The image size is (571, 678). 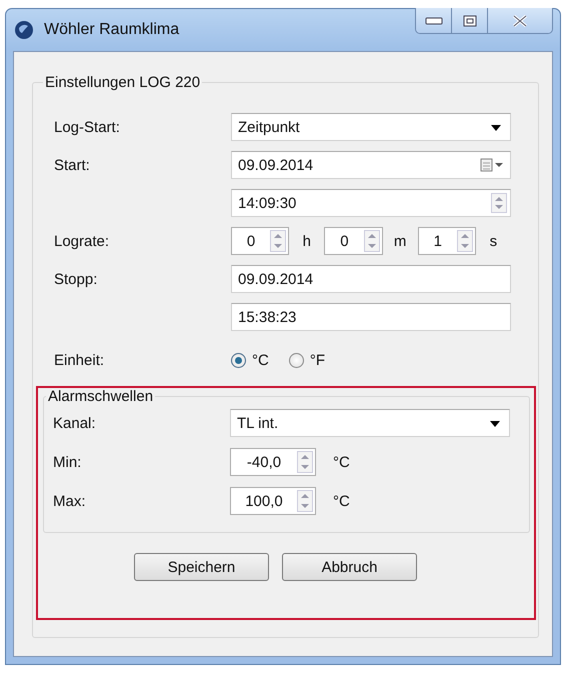 I want to click on radio-label: °F, so click(x=318, y=360).